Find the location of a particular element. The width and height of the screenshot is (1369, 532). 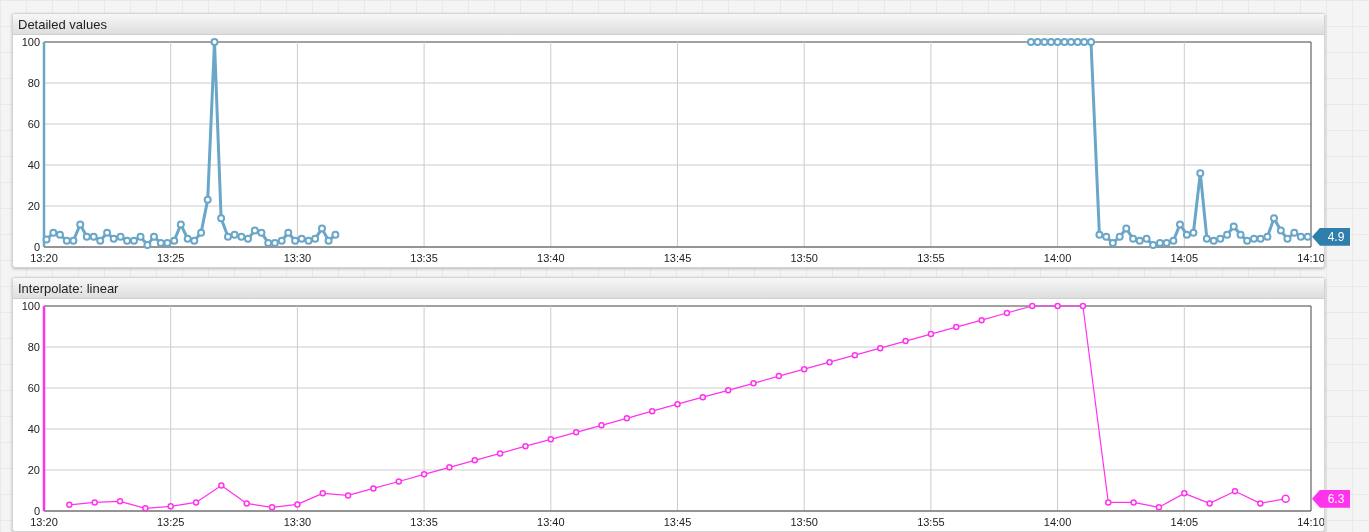

value-badge: 4.9 is located at coordinates (1331, 236).